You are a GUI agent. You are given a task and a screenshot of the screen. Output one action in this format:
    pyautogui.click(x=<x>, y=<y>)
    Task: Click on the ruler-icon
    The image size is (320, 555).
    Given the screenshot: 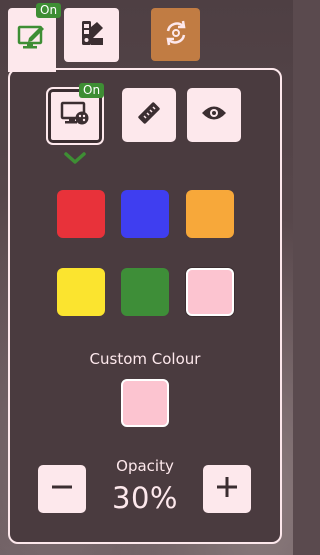 What is the action you would take?
    pyautogui.click(x=149, y=115)
    